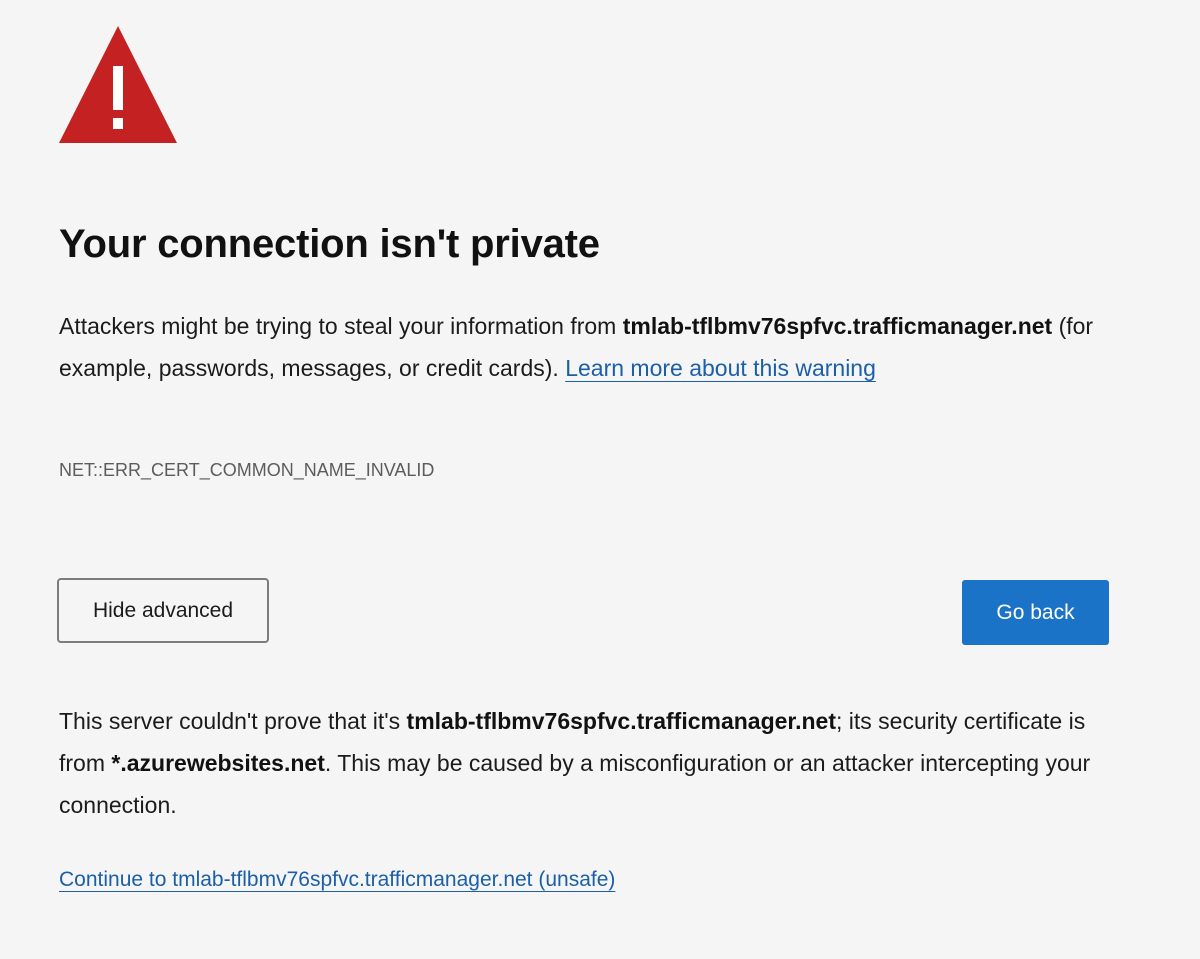 The height and width of the screenshot is (959, 1200). What do you see at coordinates (837, 326) in the screenshot?
I see `description-host: tmlab-tflbmv76spfvc.trafficmanager.net` at bounding box center [837, 326].